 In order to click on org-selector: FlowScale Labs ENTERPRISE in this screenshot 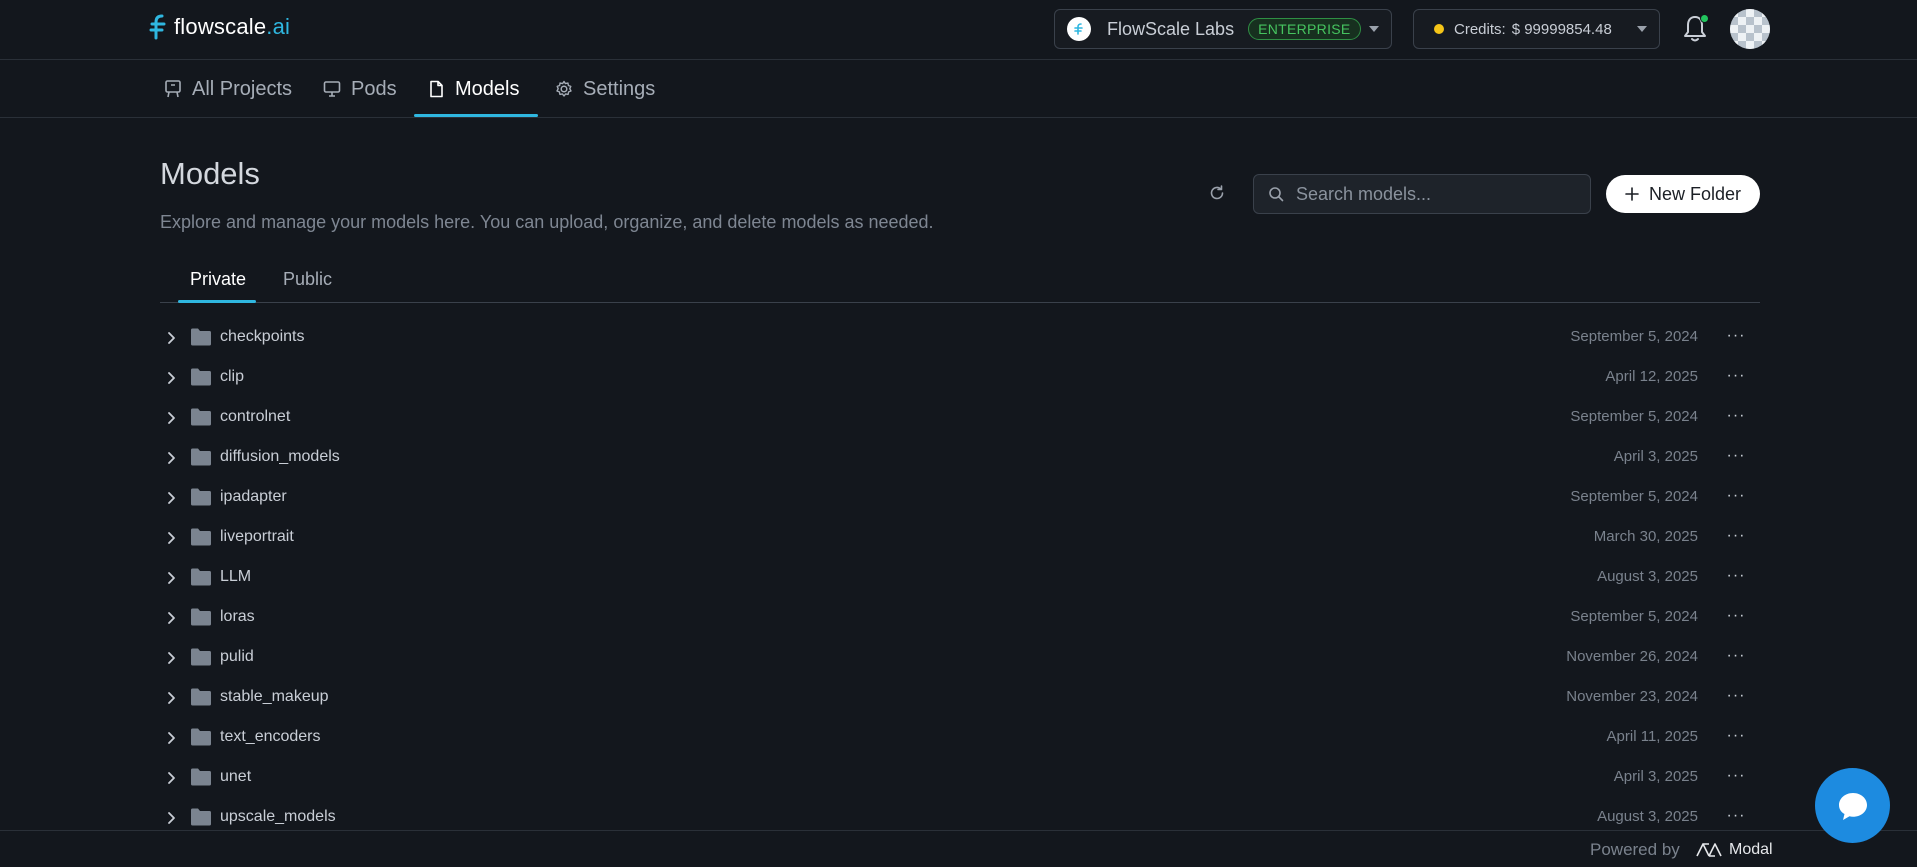, I will do `click(1223, 29)`.